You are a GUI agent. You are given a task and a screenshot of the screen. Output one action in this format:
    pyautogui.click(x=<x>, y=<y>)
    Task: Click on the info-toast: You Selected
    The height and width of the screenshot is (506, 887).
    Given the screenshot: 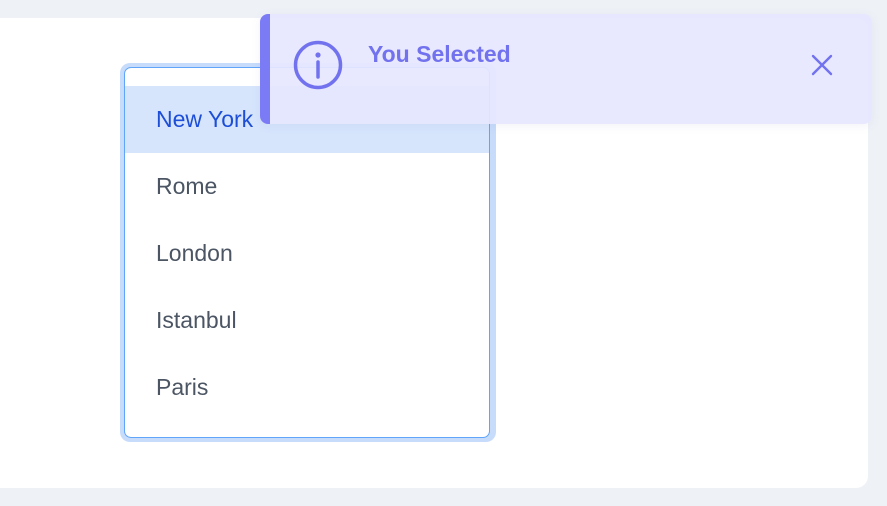 What is the action you would take?
    pyautogui.click(x=566, y=69)
    